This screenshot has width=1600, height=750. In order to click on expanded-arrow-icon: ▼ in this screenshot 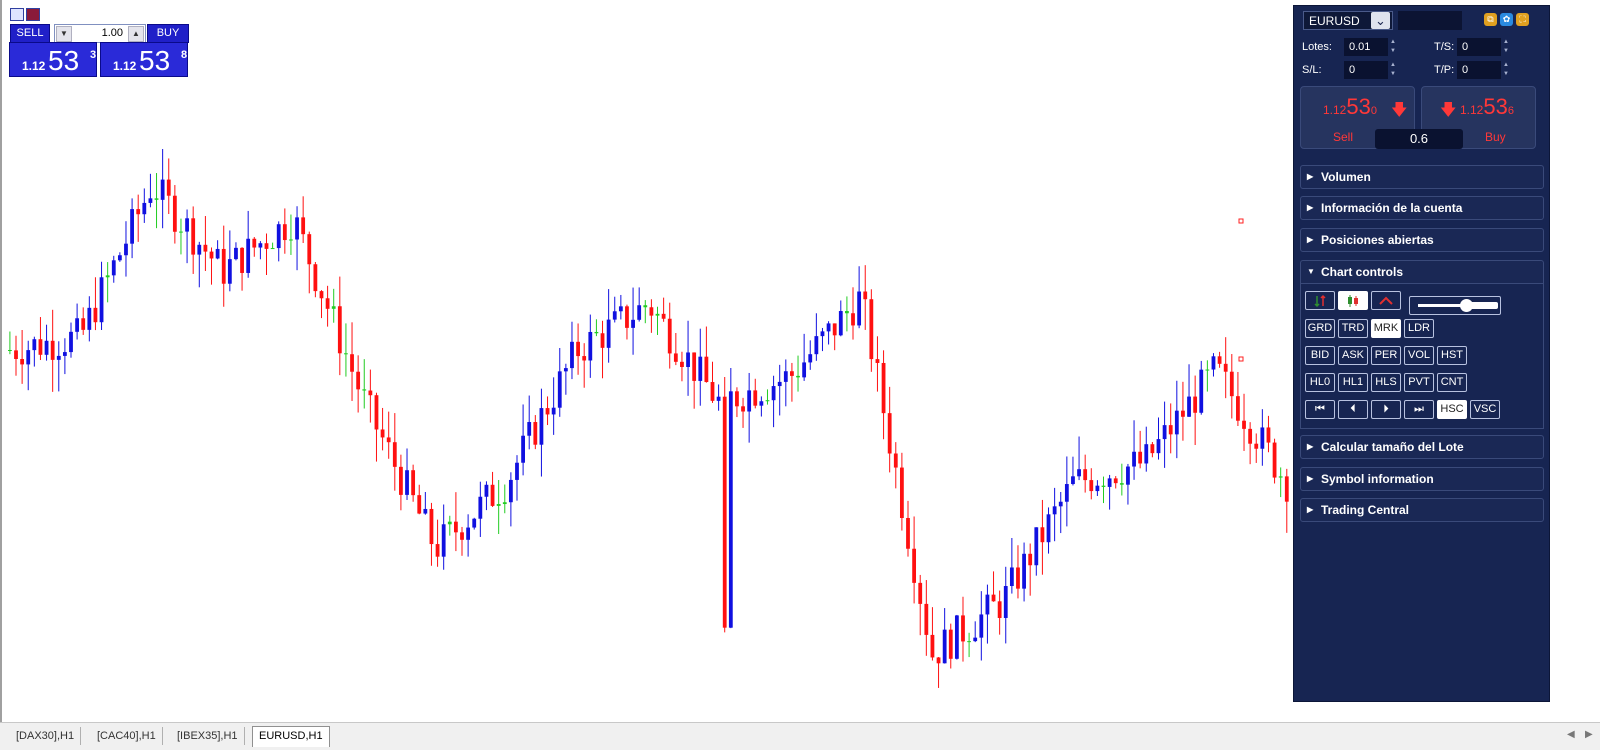, I will do `click(1311, 271)`.